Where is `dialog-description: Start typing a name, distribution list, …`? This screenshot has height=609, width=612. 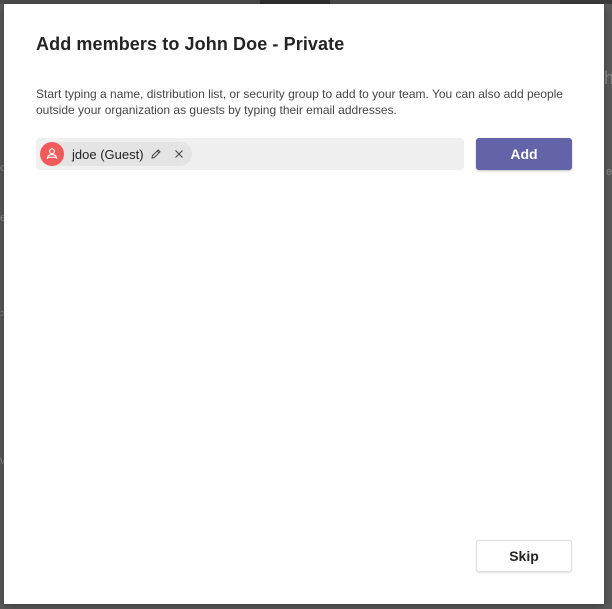
dialog-description: Start typing a name, distribution list, … is located at coordinates (299, 102).